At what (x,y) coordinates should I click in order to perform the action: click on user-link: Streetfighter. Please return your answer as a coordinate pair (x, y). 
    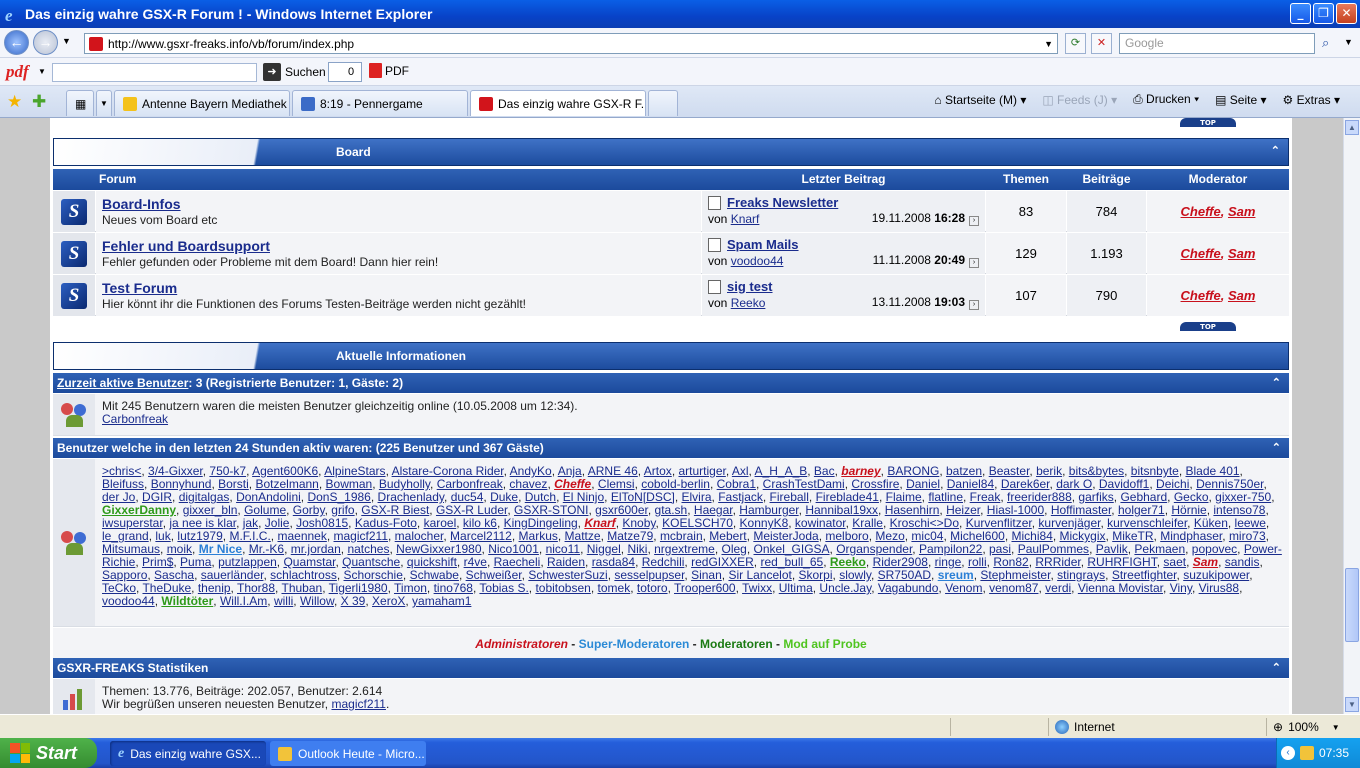
    Looking at the image, I should click on (1144, 575).